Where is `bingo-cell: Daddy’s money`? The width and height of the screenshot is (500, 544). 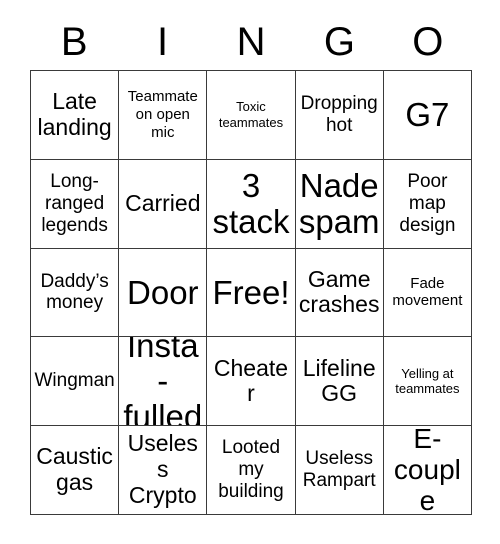 bingo-cell: Daddy’s money is located at coordinates (75, 293).